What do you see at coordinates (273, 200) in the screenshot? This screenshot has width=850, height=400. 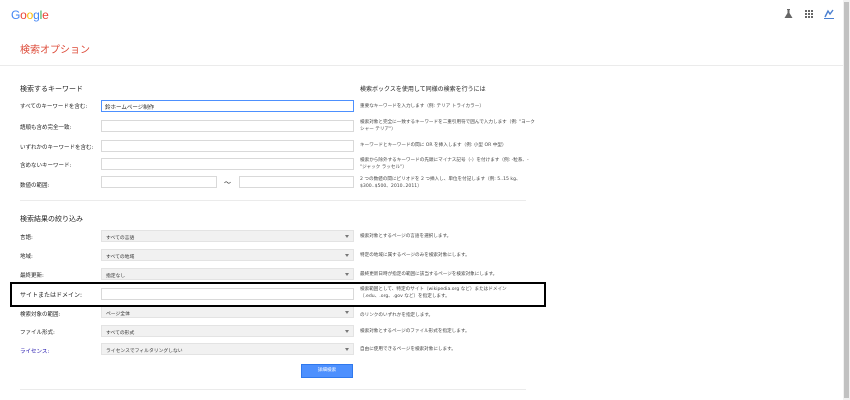 I see `section-divider` at bounding box center [273, 200].